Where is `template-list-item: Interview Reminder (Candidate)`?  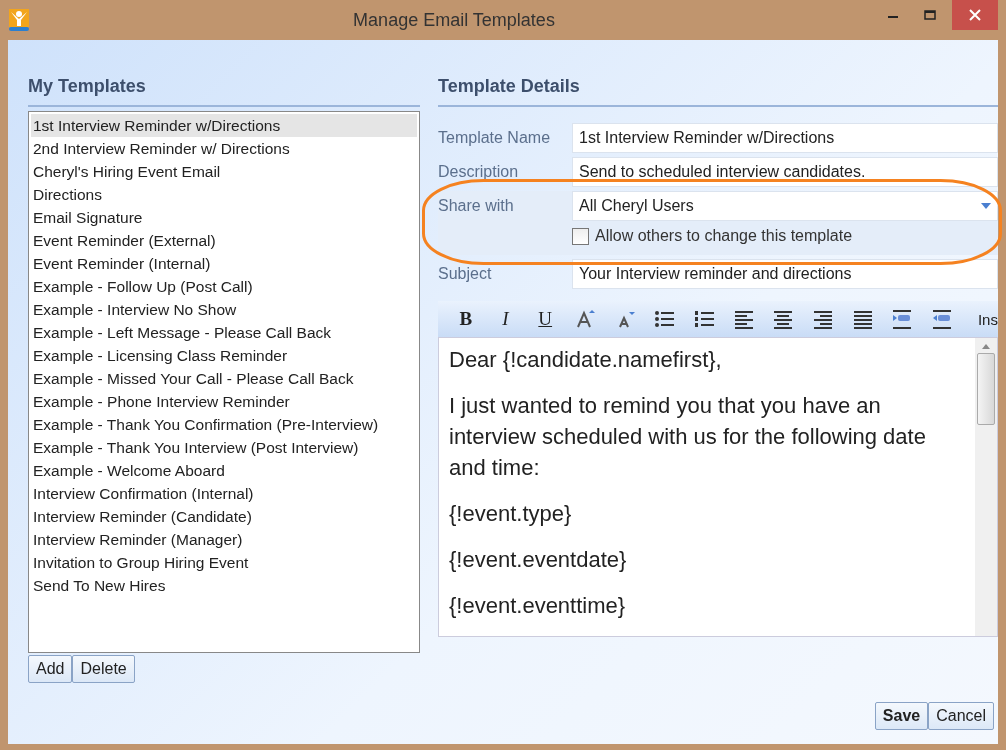
template-list-item: Interview Reminder (Candidate) is located at coordinates (224, 516).